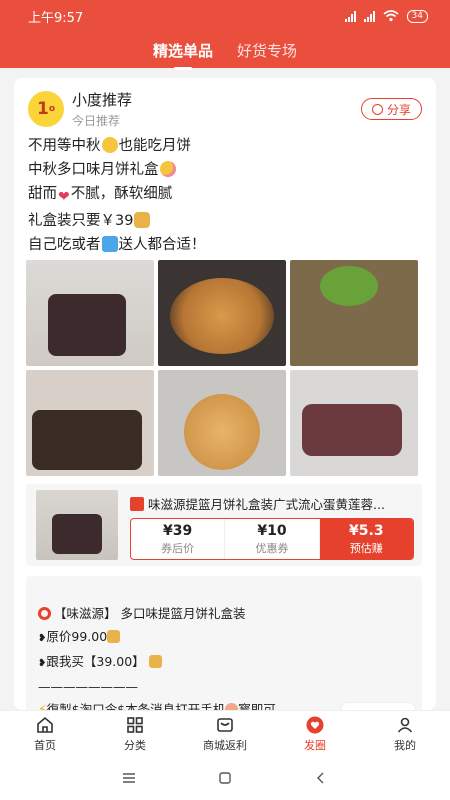 The width and height of the screenshot is (450, 800). What do you see at coordinates (391, 16) in the screenshot?
I see `wifi-icon` at bounding box center [391, 16].